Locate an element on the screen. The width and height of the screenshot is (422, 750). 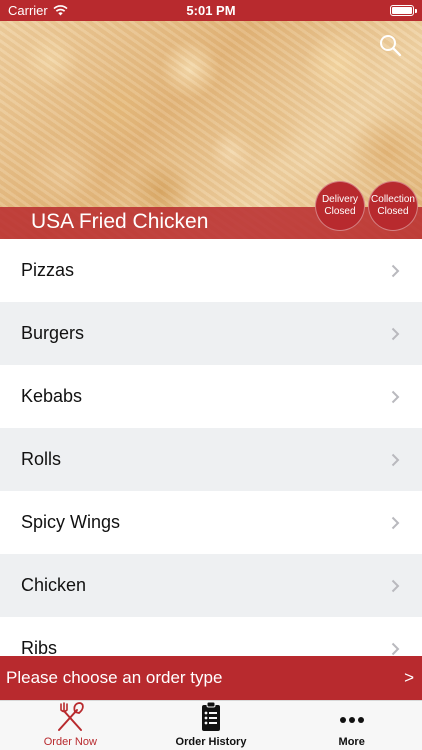
tab-label: More is located at coordinates (351, 742).